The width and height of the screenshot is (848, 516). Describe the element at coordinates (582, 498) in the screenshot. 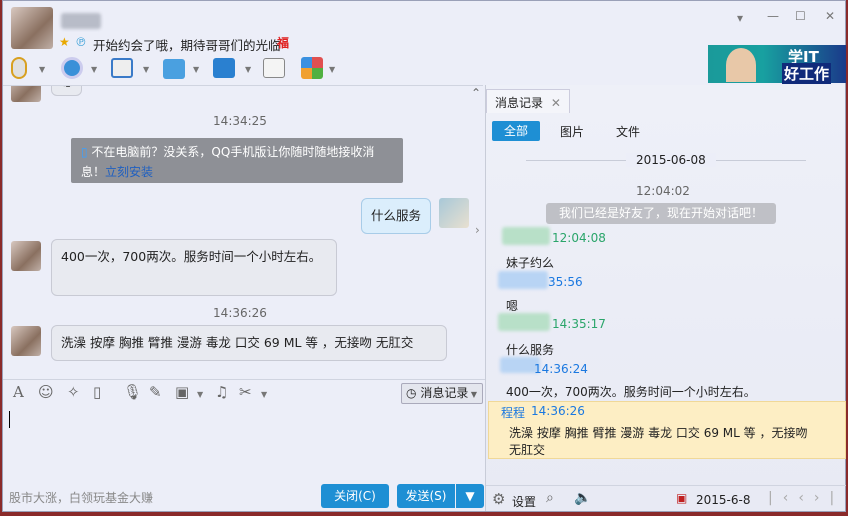

I see `speaker-icon: 🔈` at that location.